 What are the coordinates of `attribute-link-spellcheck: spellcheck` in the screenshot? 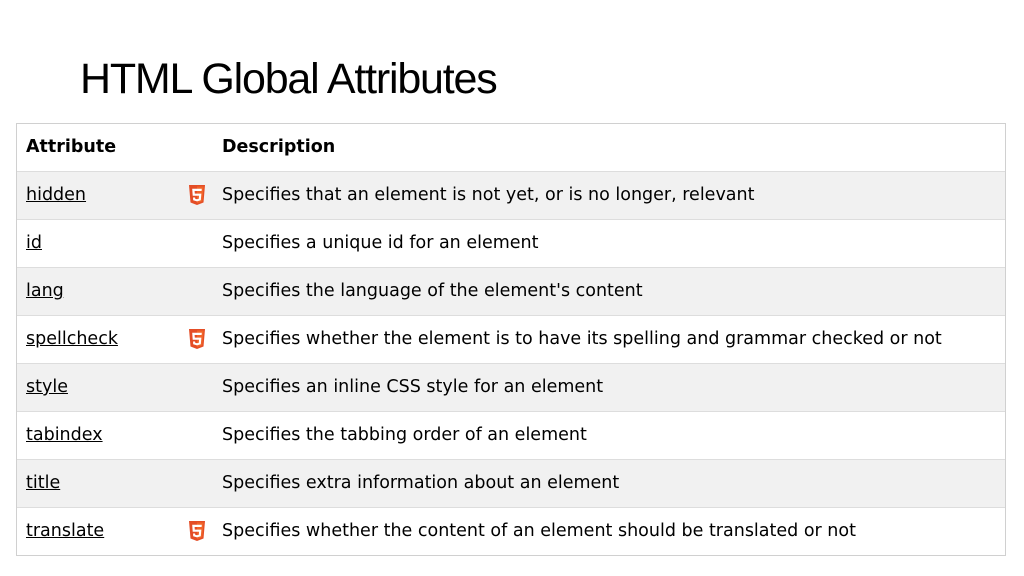 It's located at (72, 339).